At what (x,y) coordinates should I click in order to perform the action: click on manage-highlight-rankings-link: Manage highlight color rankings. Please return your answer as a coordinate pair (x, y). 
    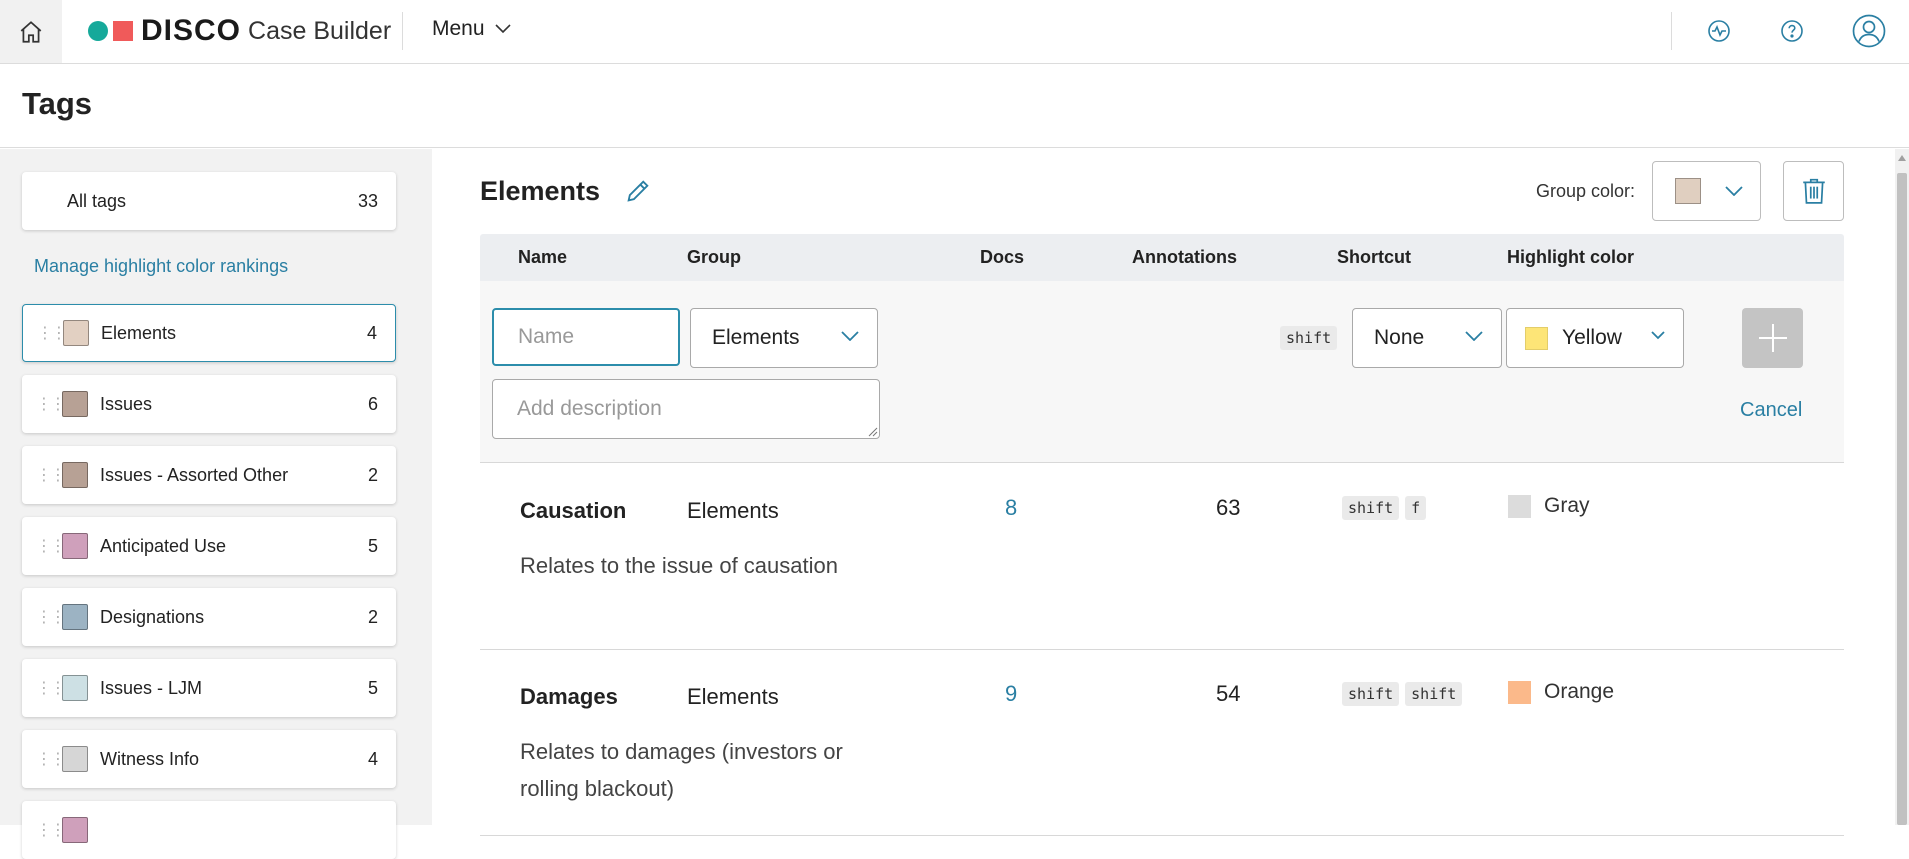
    Looking at the image, I should click on (161, 266).